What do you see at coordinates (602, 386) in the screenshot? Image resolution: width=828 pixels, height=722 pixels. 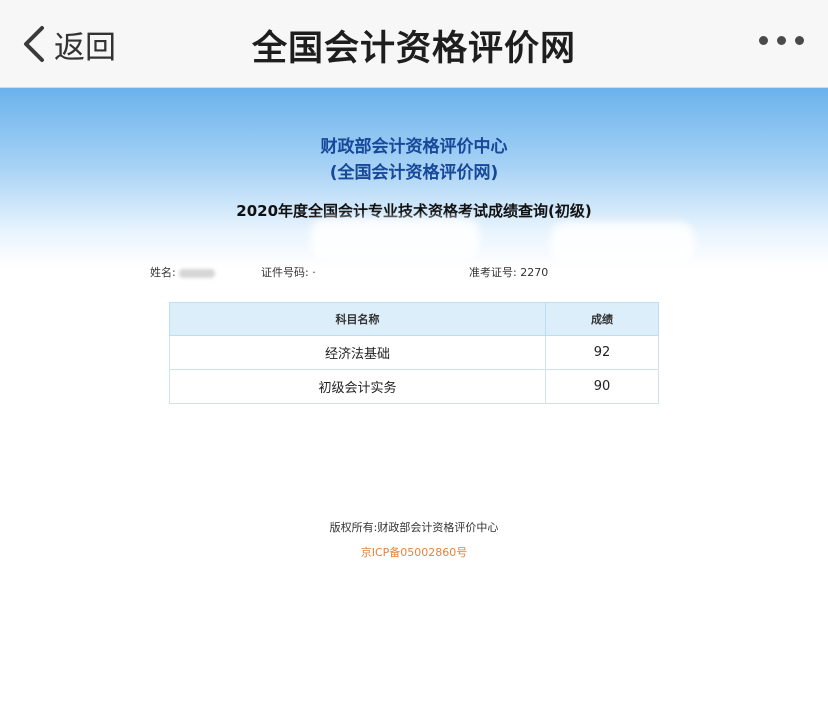 I see `score-cell: 90` at bounding box center [602, 386].